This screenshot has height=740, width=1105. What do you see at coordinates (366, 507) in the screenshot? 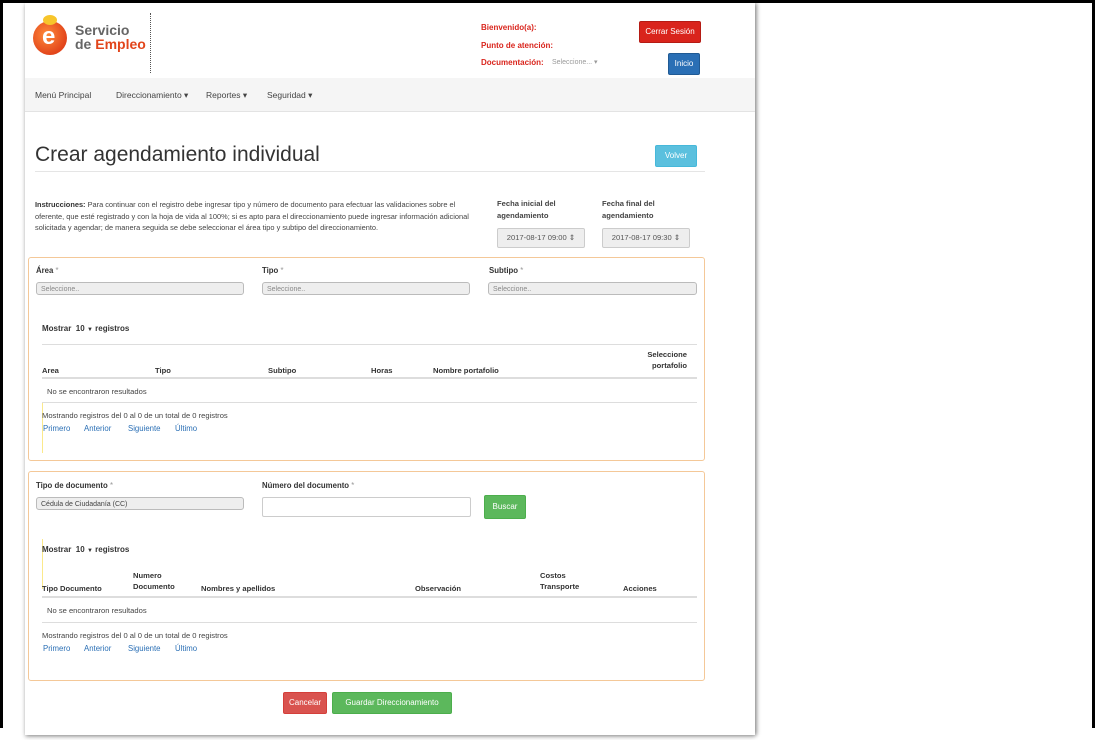
I see `document-number-input` at bounding box center [366, 507].